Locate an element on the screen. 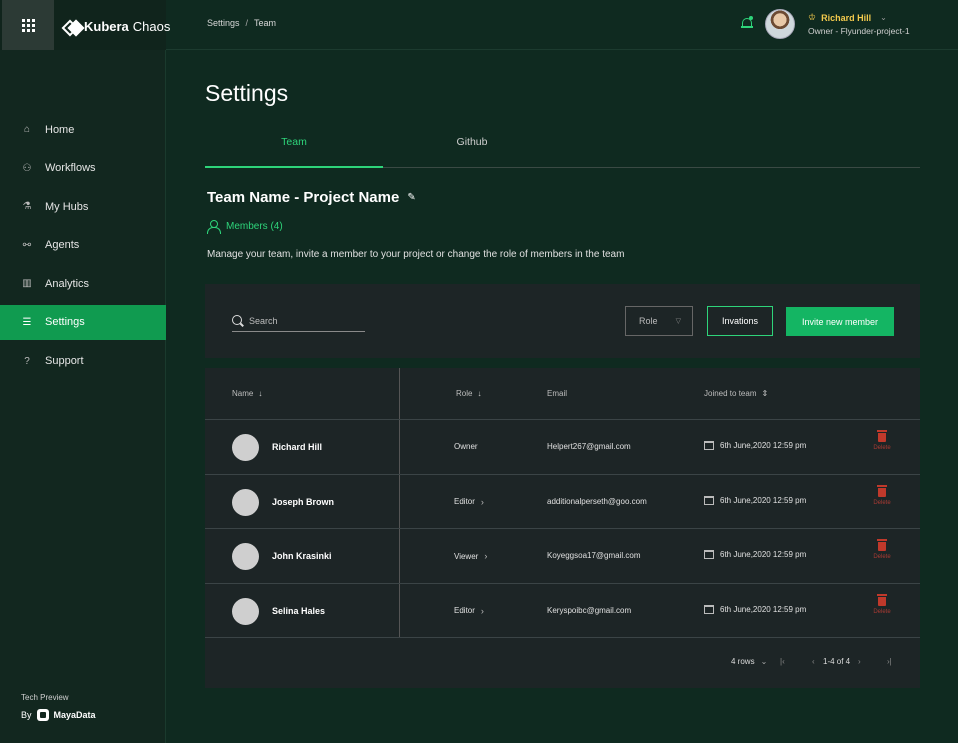 The image size is (958, 743). name-column-header: Name ↓ is located at coordinates (247, 393).